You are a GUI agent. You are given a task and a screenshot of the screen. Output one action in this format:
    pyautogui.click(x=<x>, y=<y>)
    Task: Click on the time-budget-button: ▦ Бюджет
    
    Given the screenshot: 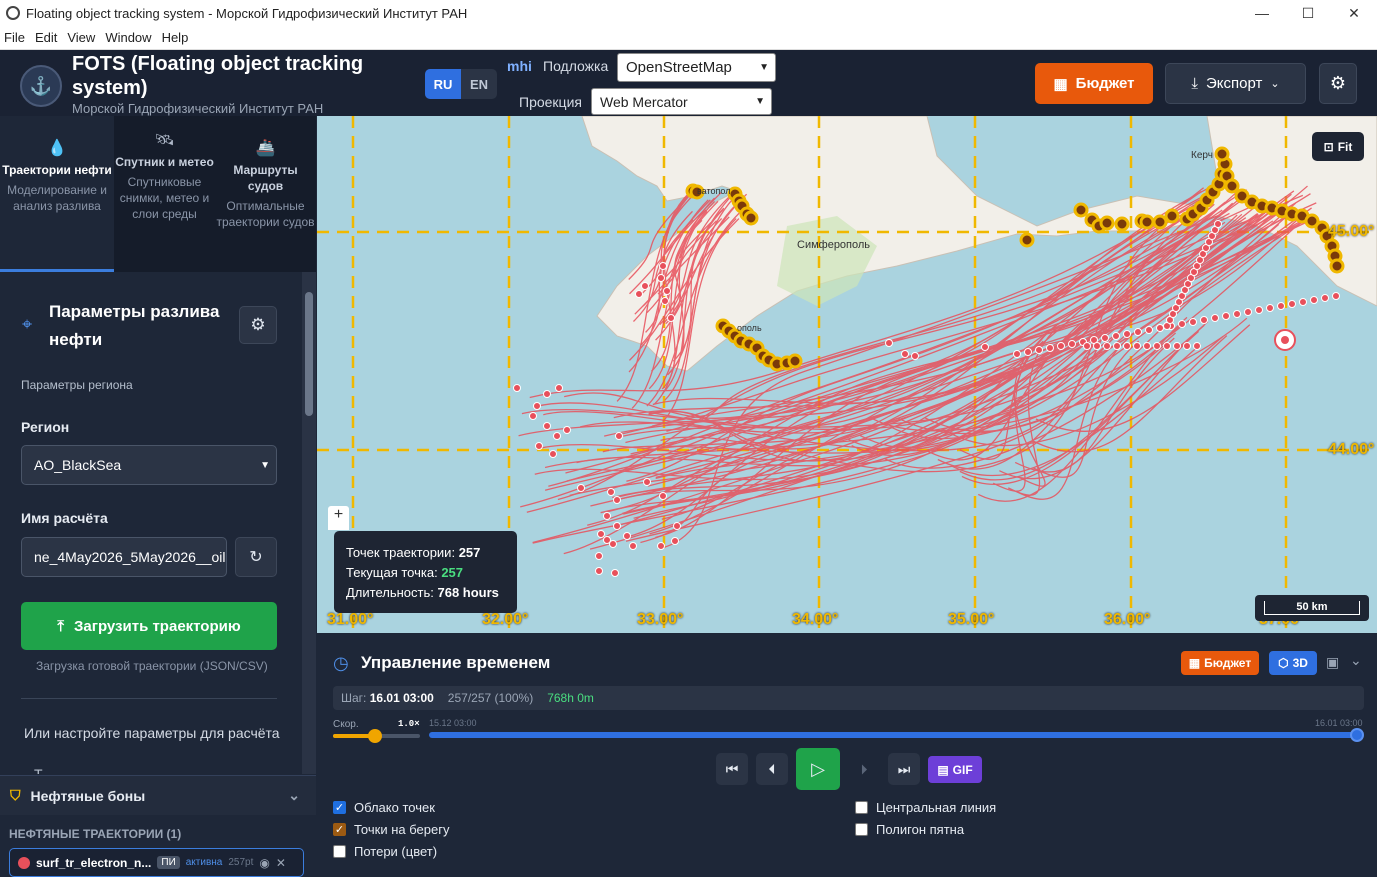 What is the action you would take?
    pyautogui.click(x=1220, y=663)
    